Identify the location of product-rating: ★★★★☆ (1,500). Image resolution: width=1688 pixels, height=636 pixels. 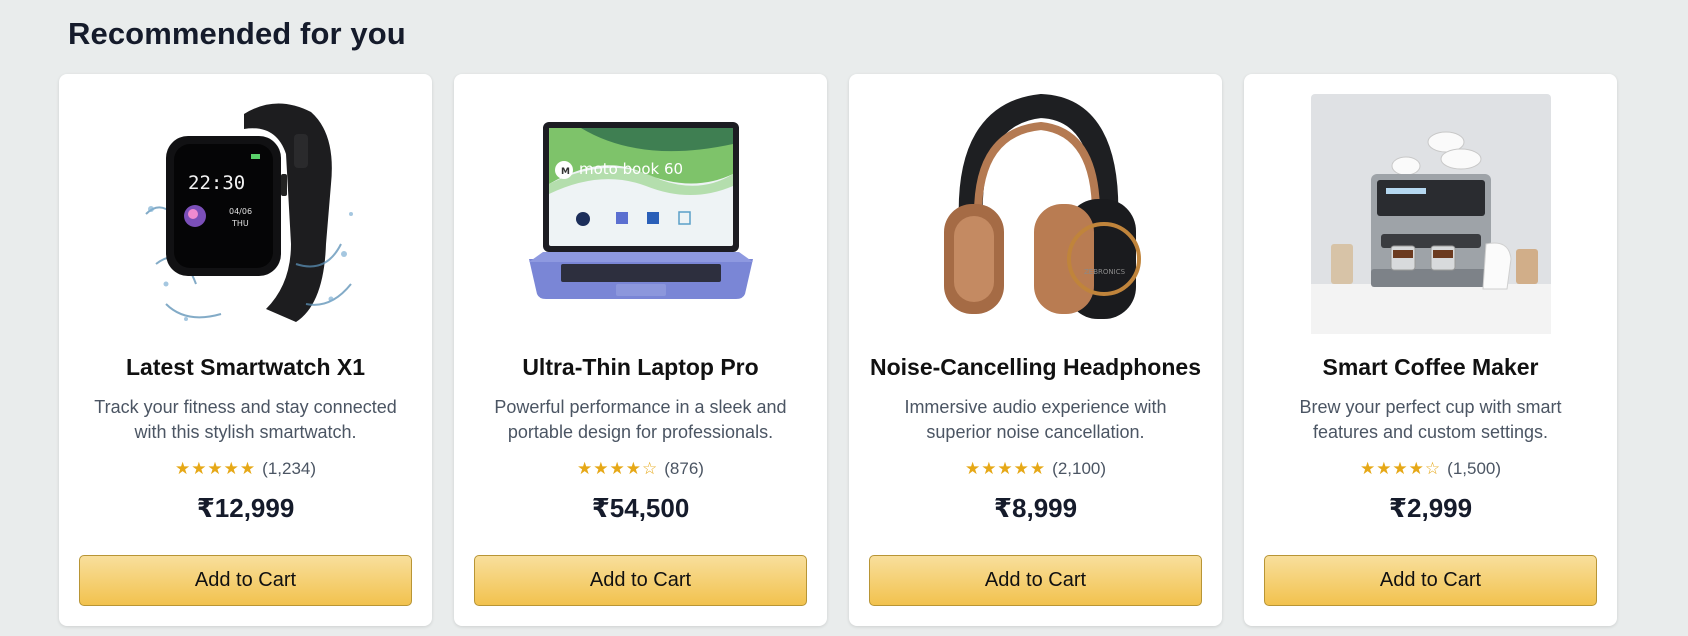
(1430, 469).